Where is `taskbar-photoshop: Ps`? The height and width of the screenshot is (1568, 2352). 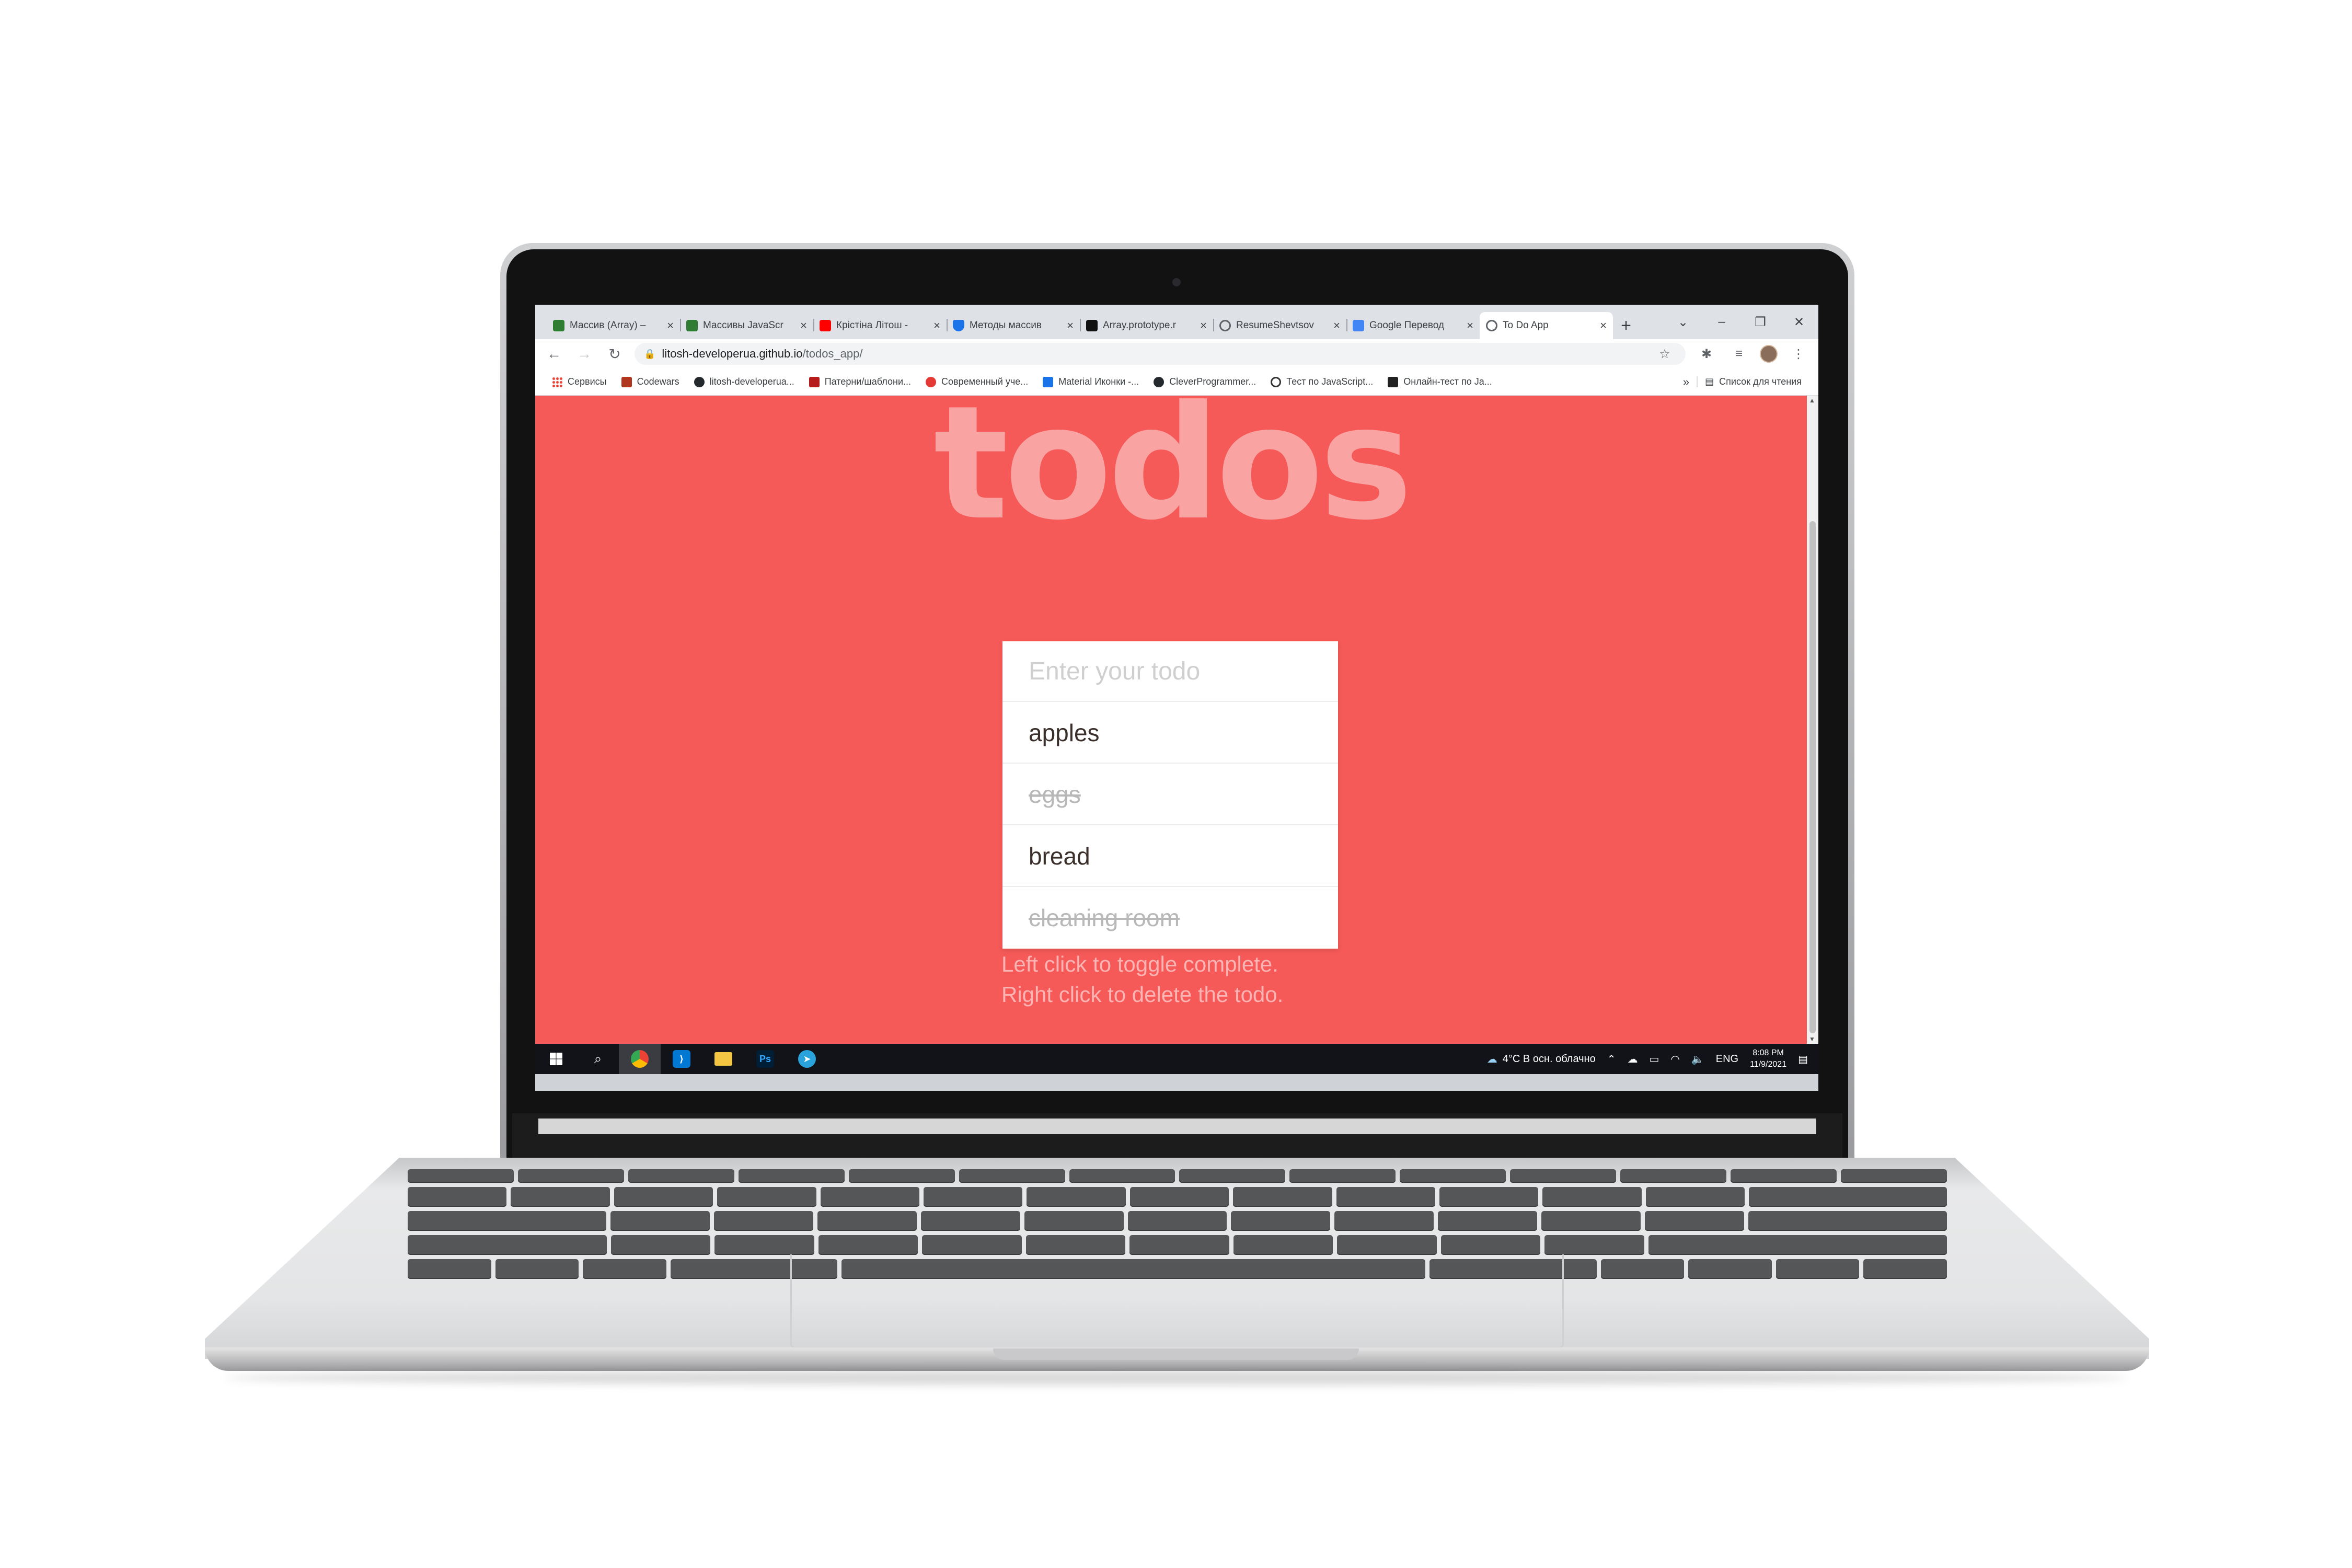
taskbar-photoshop: Ps is located at coordinates (765, 1059).